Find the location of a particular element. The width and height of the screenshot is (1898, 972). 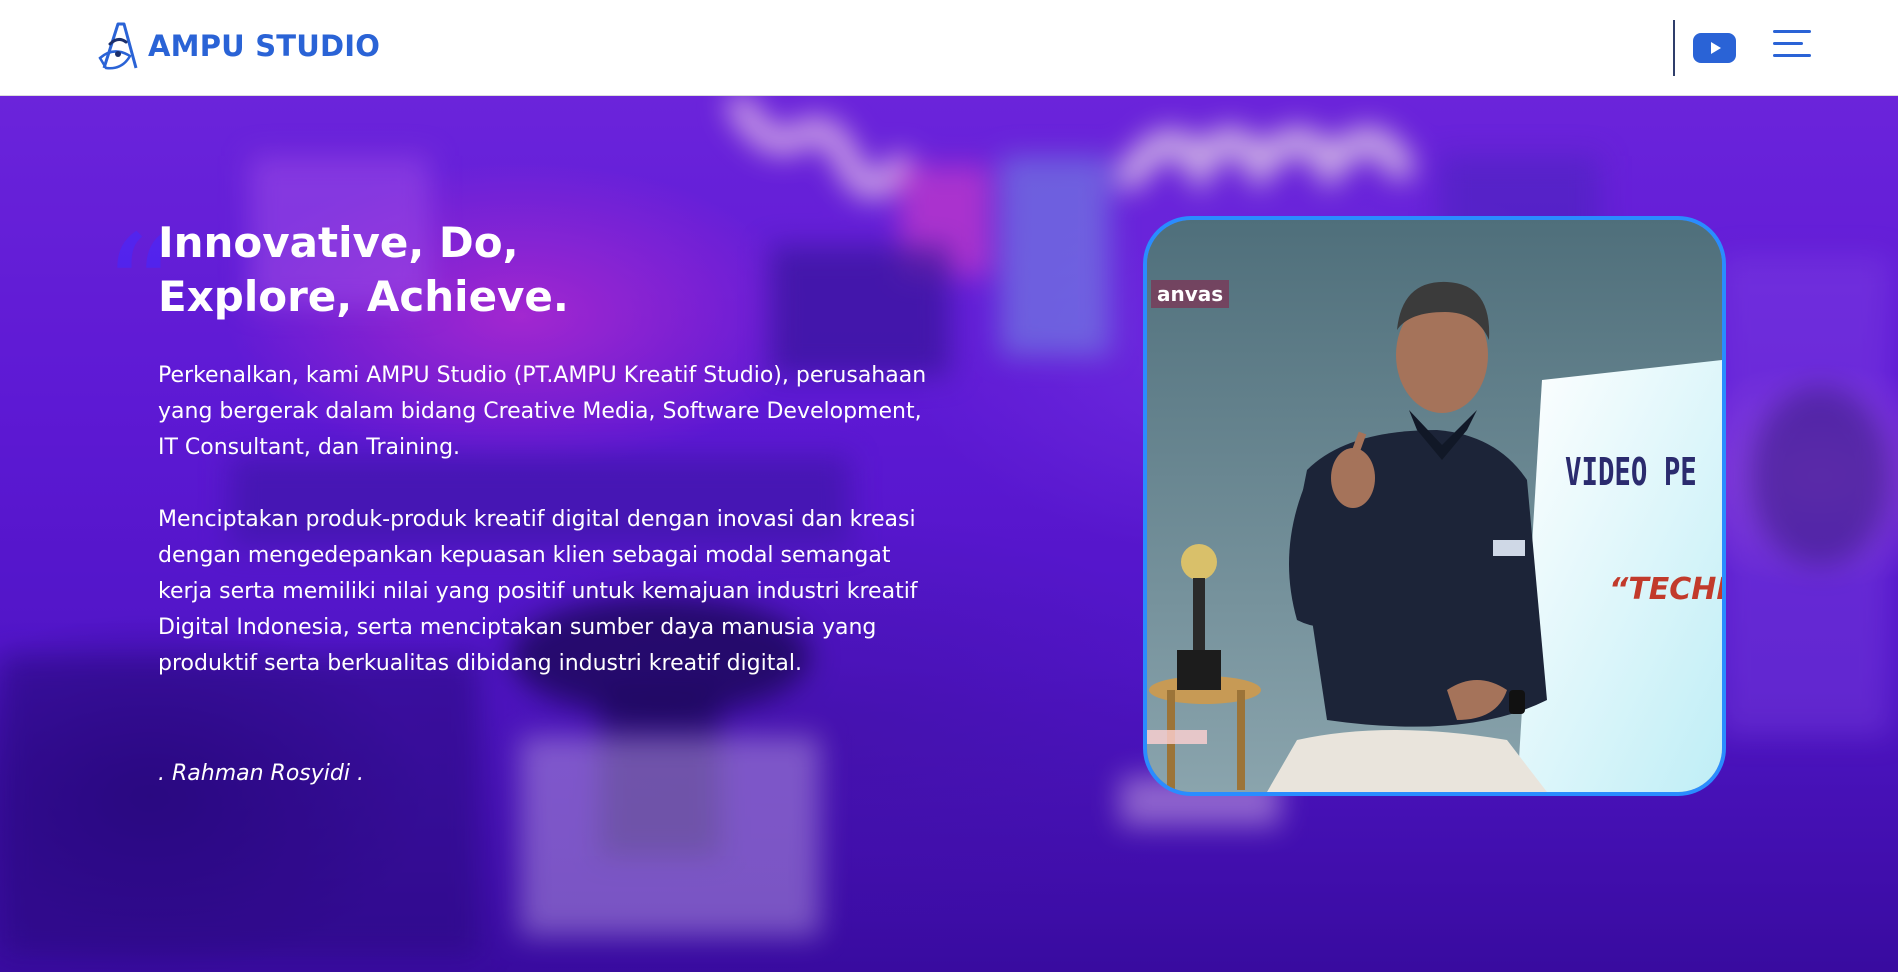

menu-line-top is located at coordinates (1792, 31).